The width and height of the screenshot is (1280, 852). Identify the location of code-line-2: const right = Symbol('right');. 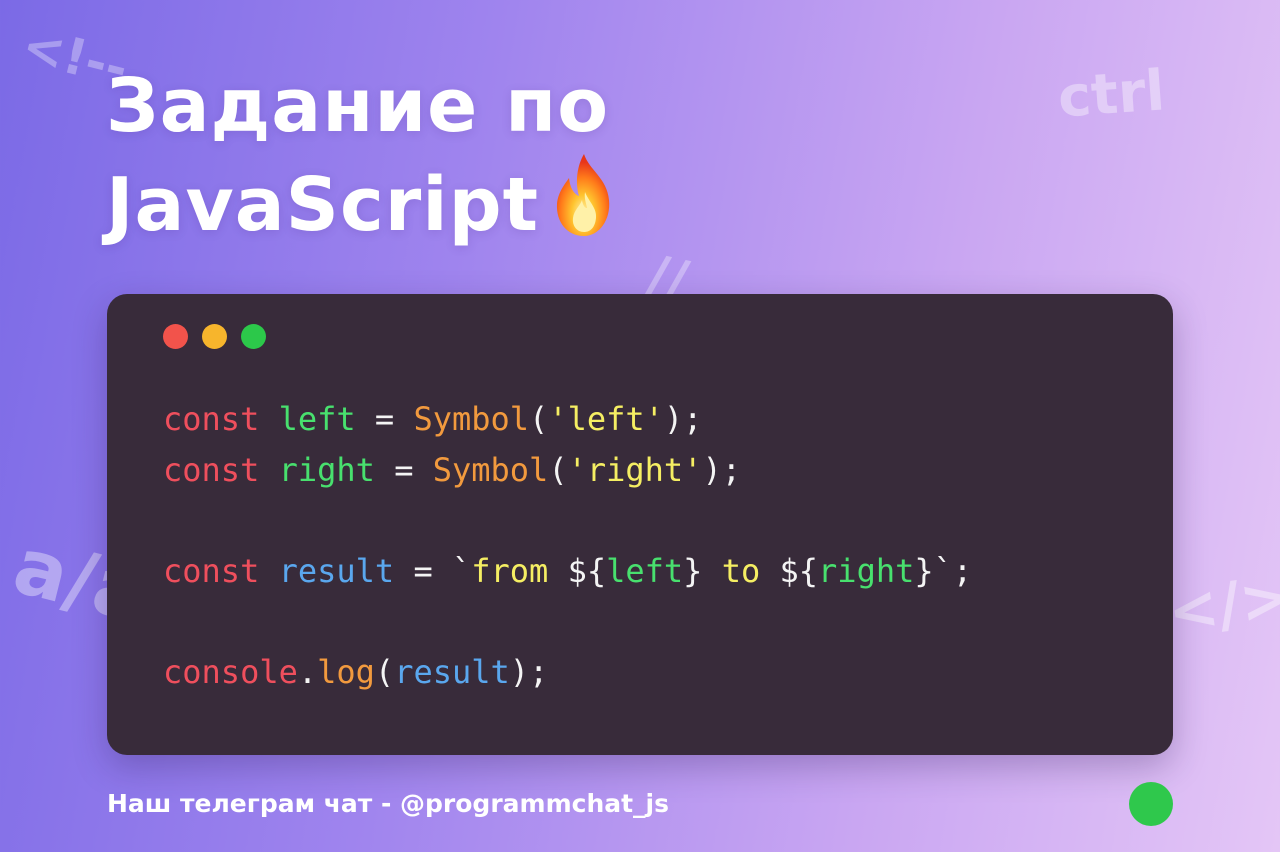
(567, 470).